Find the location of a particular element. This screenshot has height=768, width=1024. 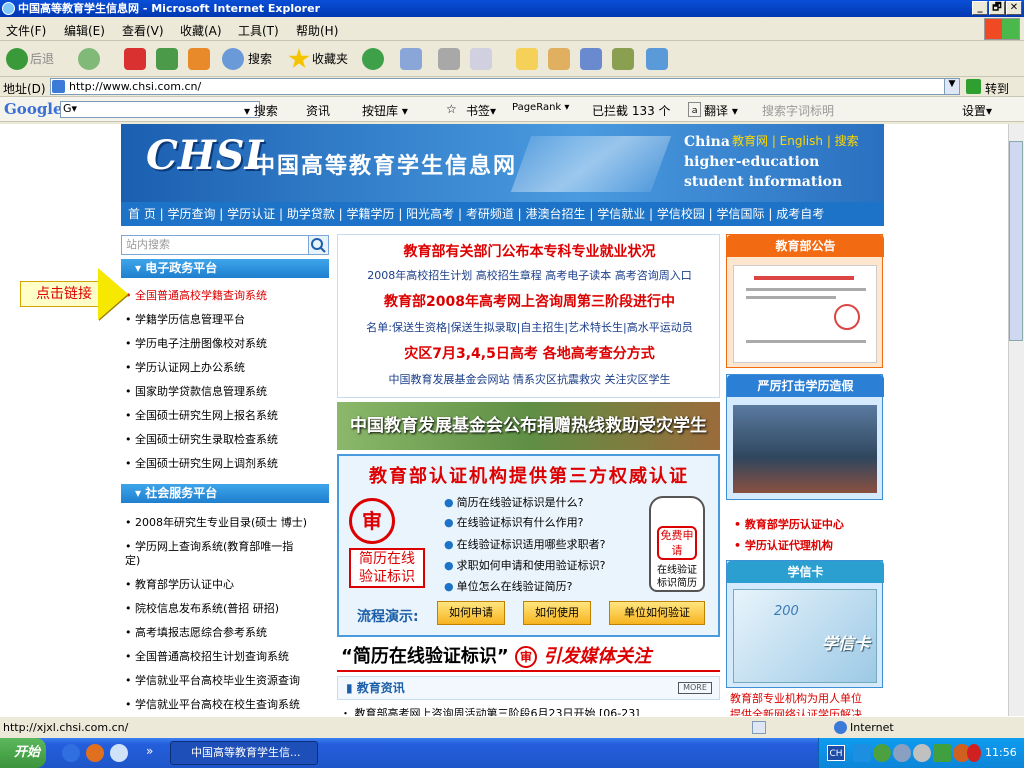

people-icon is located at coordinates (657, 59).